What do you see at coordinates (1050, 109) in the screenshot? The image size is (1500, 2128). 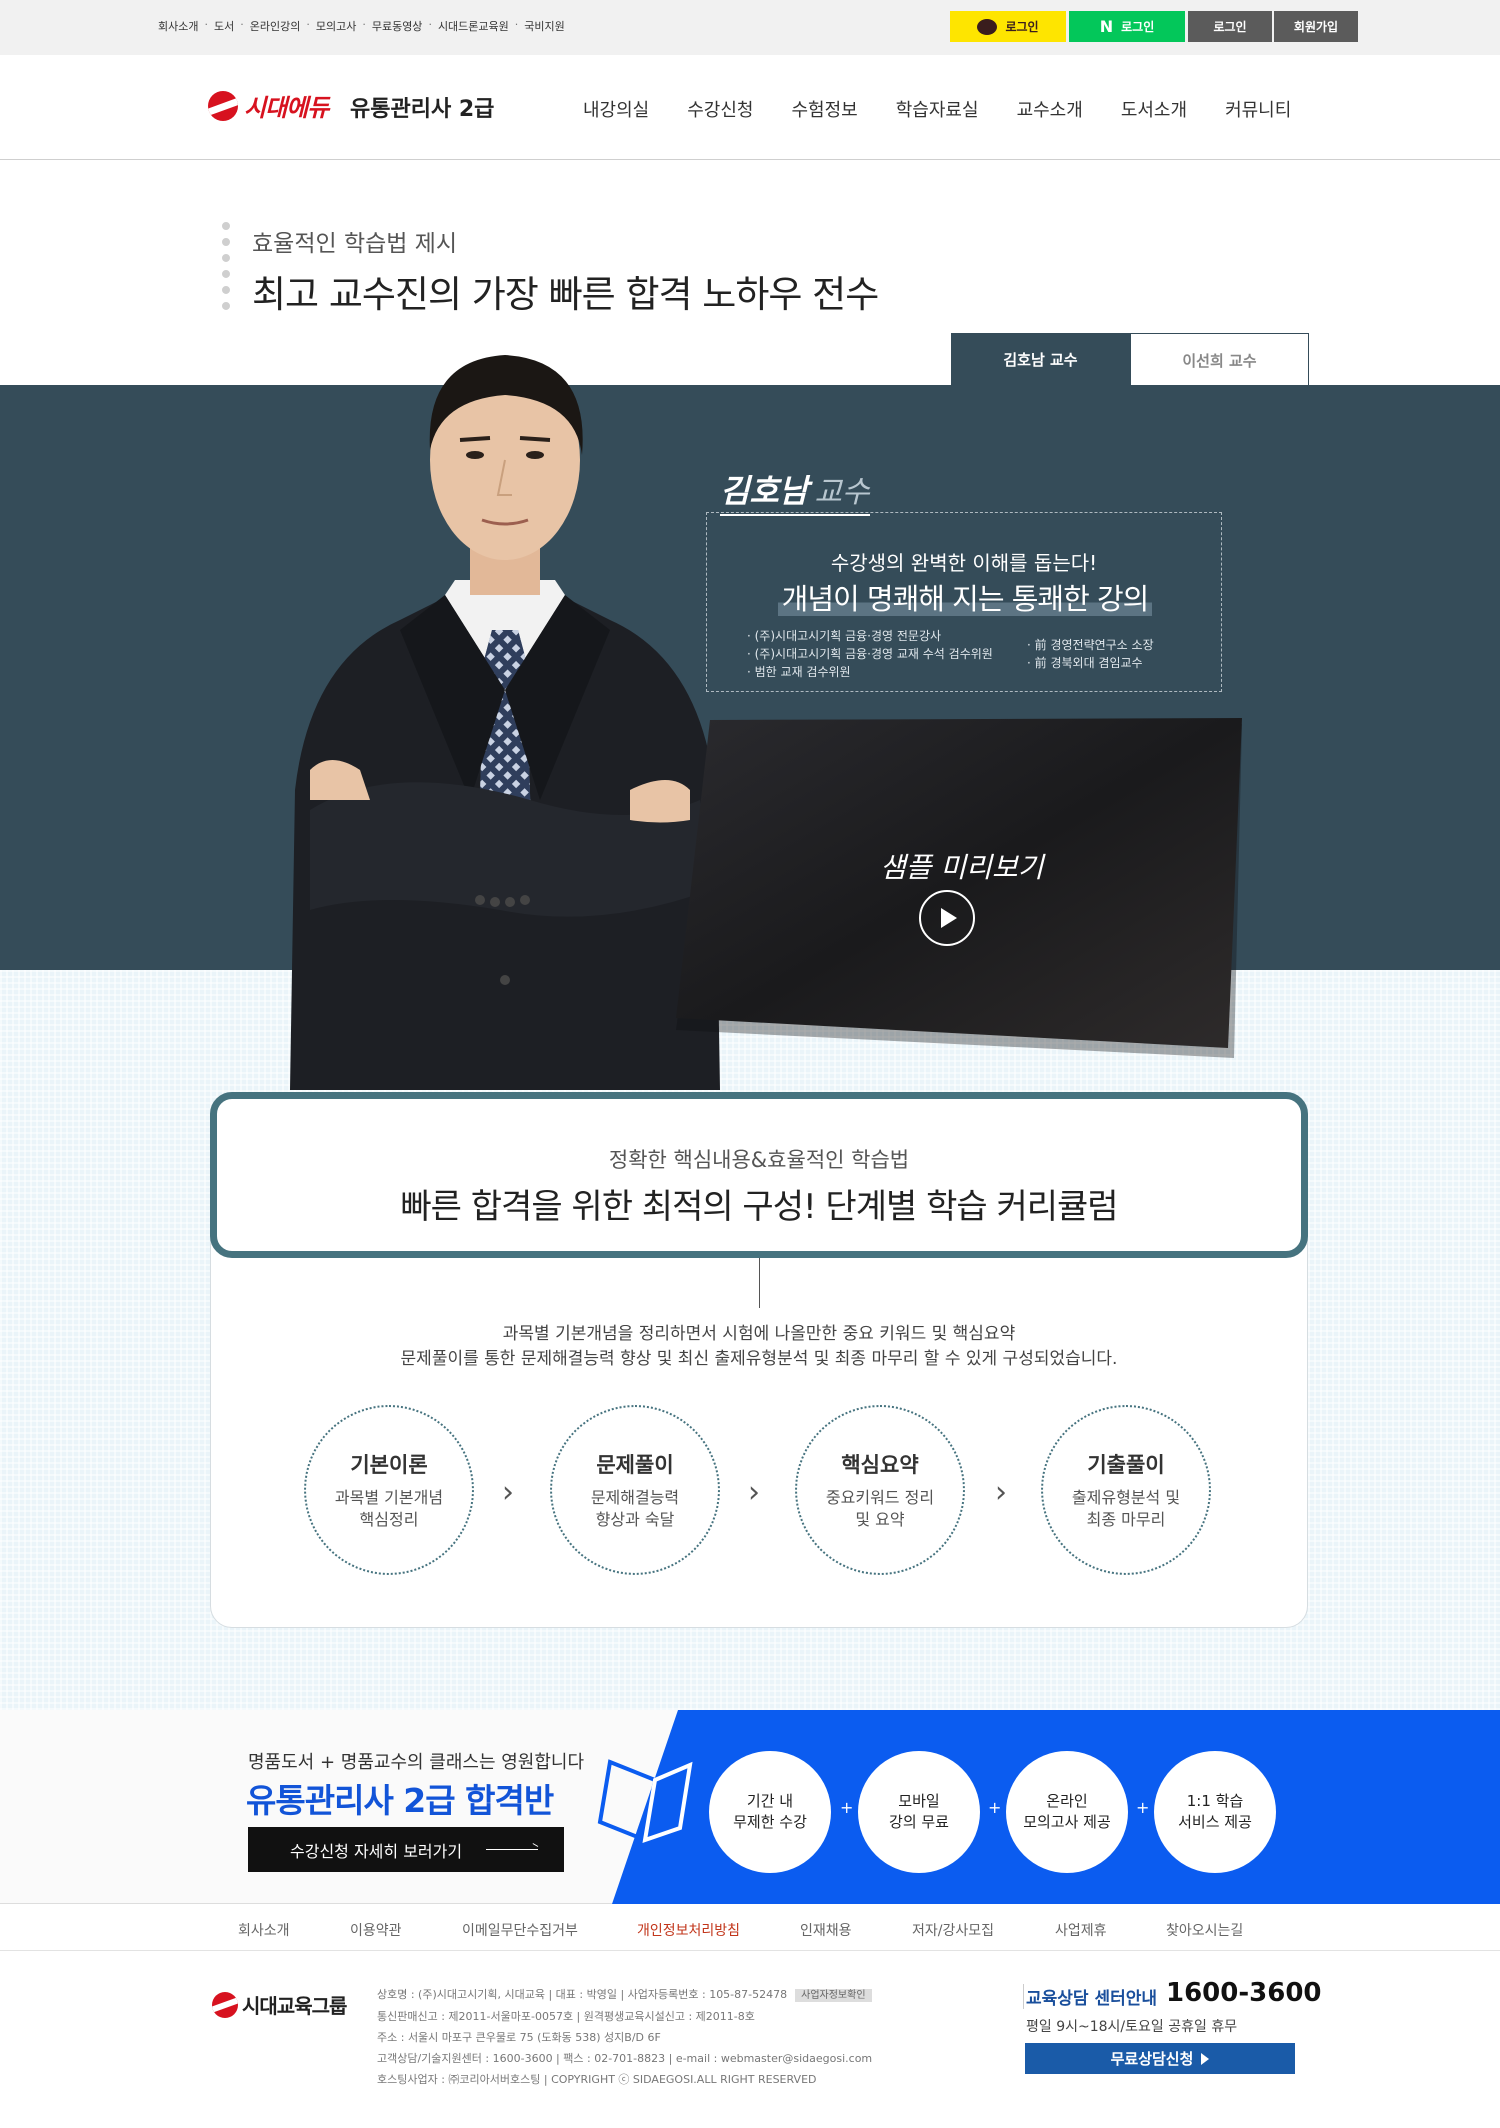 I see `nav-professors: 교수소개` at bounding box center [1050, 109].